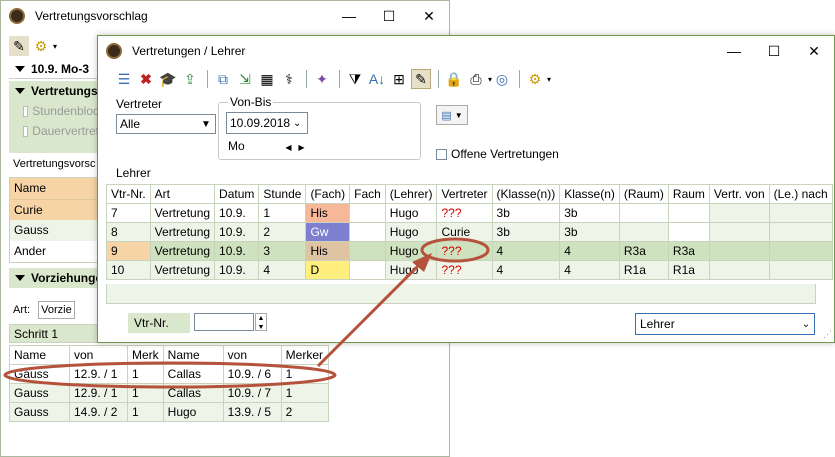 The width and height of the screenshot is (835, 457). What do you see at coordinates (169, 412) in the screenshot?
I see `table-row: Gauss 14.9. / 2 1 Hugo 13.9. / 5 2` at bounding box center [169, 412].